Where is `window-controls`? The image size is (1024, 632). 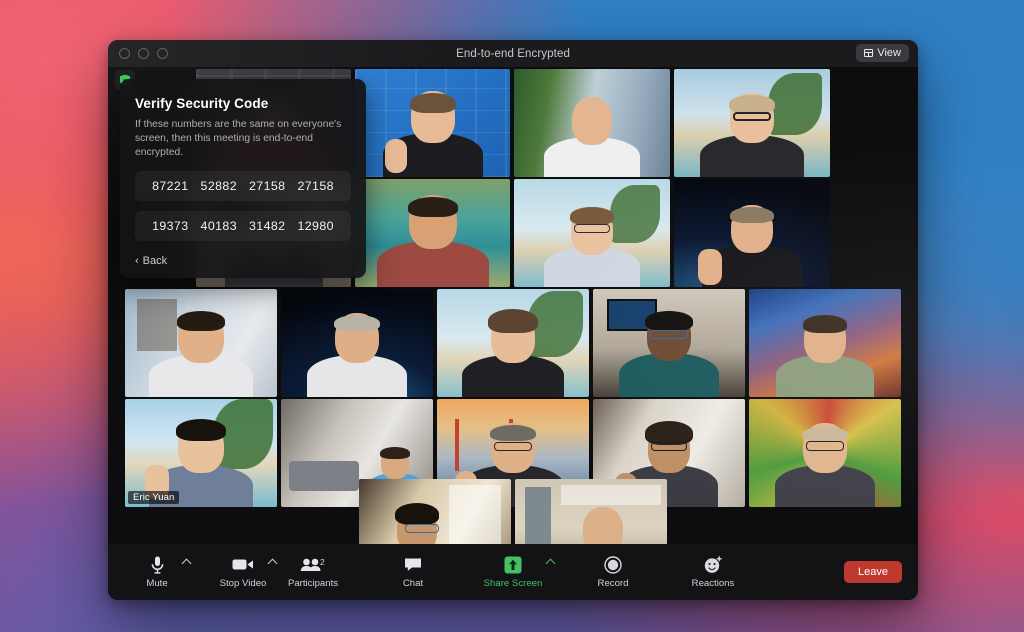
window-controls is located at coordinates (143, 53).